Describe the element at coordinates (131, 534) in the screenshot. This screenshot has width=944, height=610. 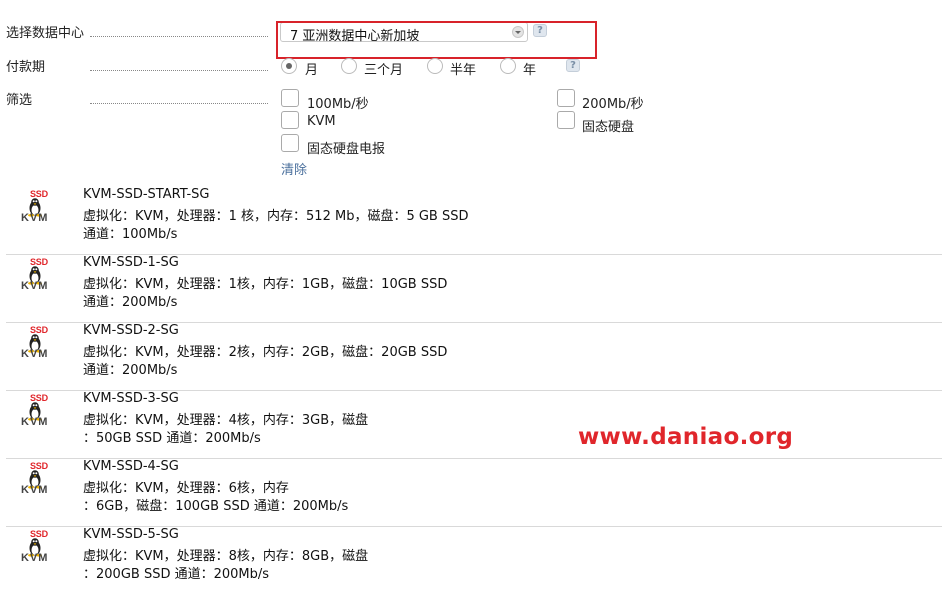
I see `product-name: KVM-SSD-5-SG` at that location.